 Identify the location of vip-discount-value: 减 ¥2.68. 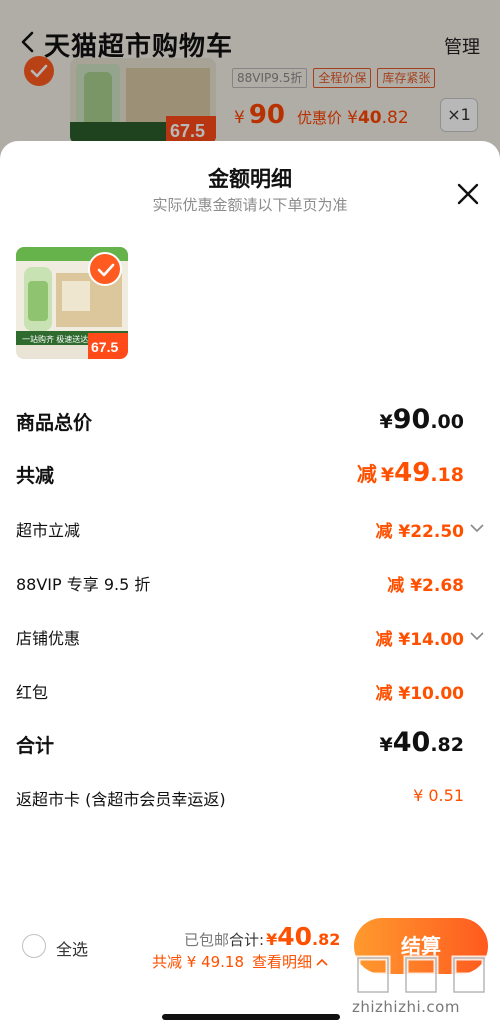
(425, 586).